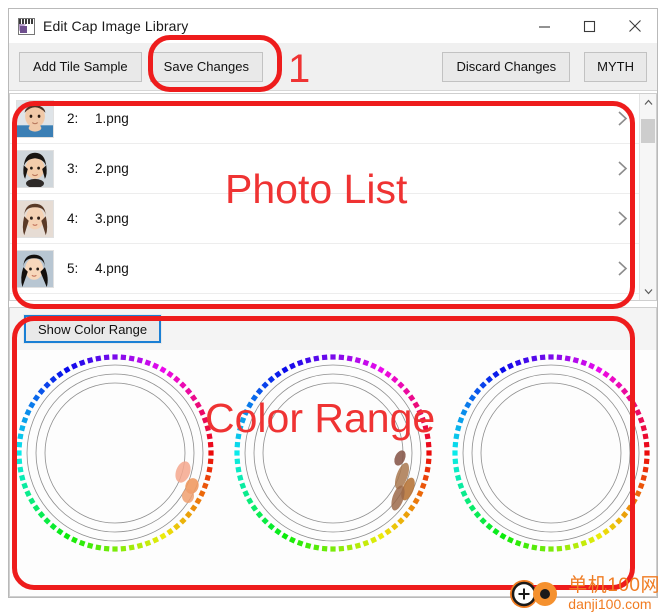  What do you see at coordinates (324, 269) in the screenshot?
I see `list-item: 5: 4.png` at bounding box center [324, 269].